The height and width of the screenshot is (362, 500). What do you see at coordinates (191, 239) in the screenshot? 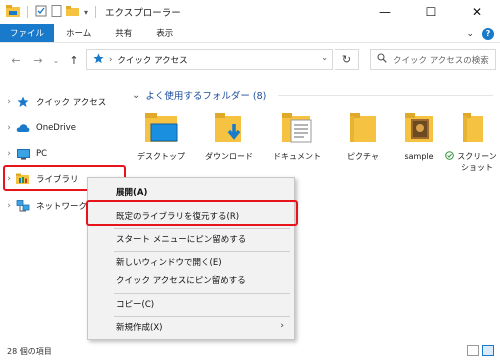
I see `menu-item-pin-to-start: スタート メニューにピン留めする` at bounding box center [191, 239].